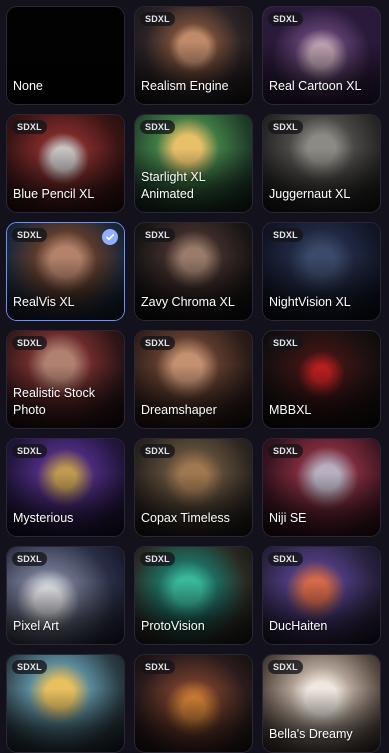 The height and width of the screenshot is (753, 389). I want to click on model-card-row7b: SDXL, so click(193, 703).